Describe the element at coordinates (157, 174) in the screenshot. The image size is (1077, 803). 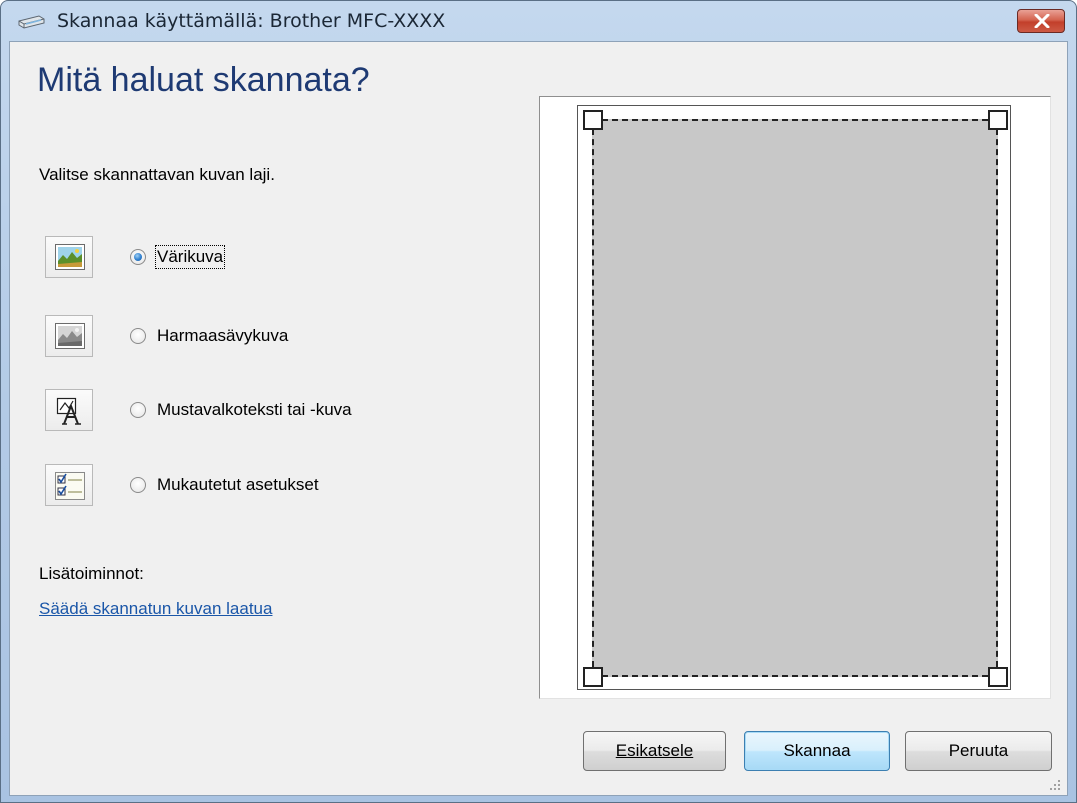
I see `instruction-text: Valitse skannattavan kuvan laji.` at that location.